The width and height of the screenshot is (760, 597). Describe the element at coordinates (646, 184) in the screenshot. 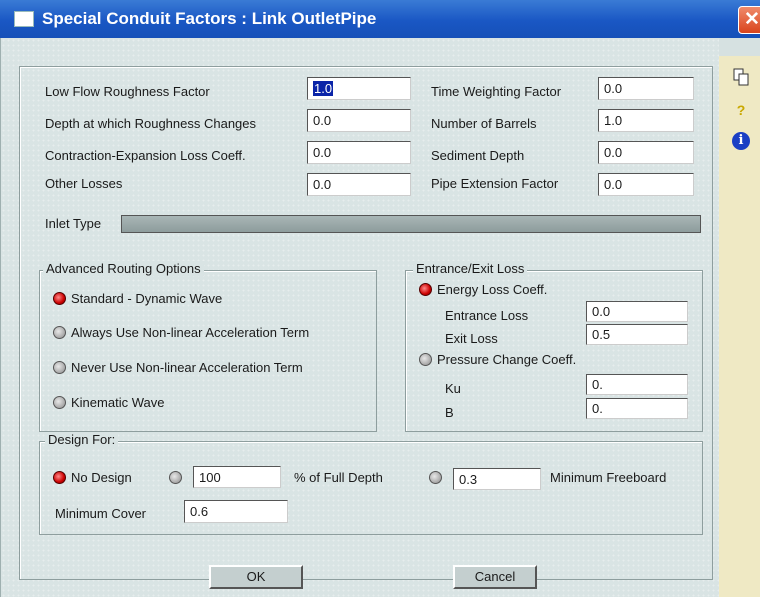

I see `pipe-extension-input: 0.0` at that location.